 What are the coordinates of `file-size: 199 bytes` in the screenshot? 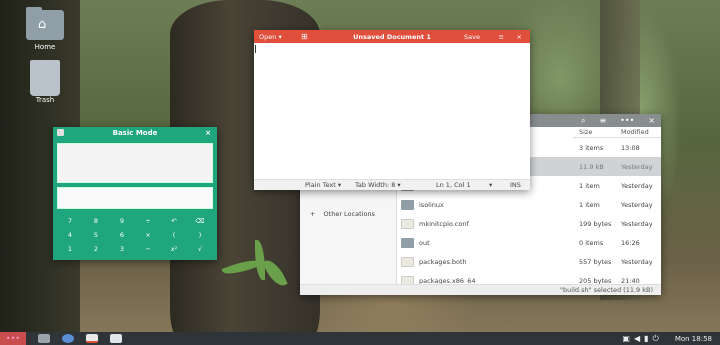 It's located at (595, 223).